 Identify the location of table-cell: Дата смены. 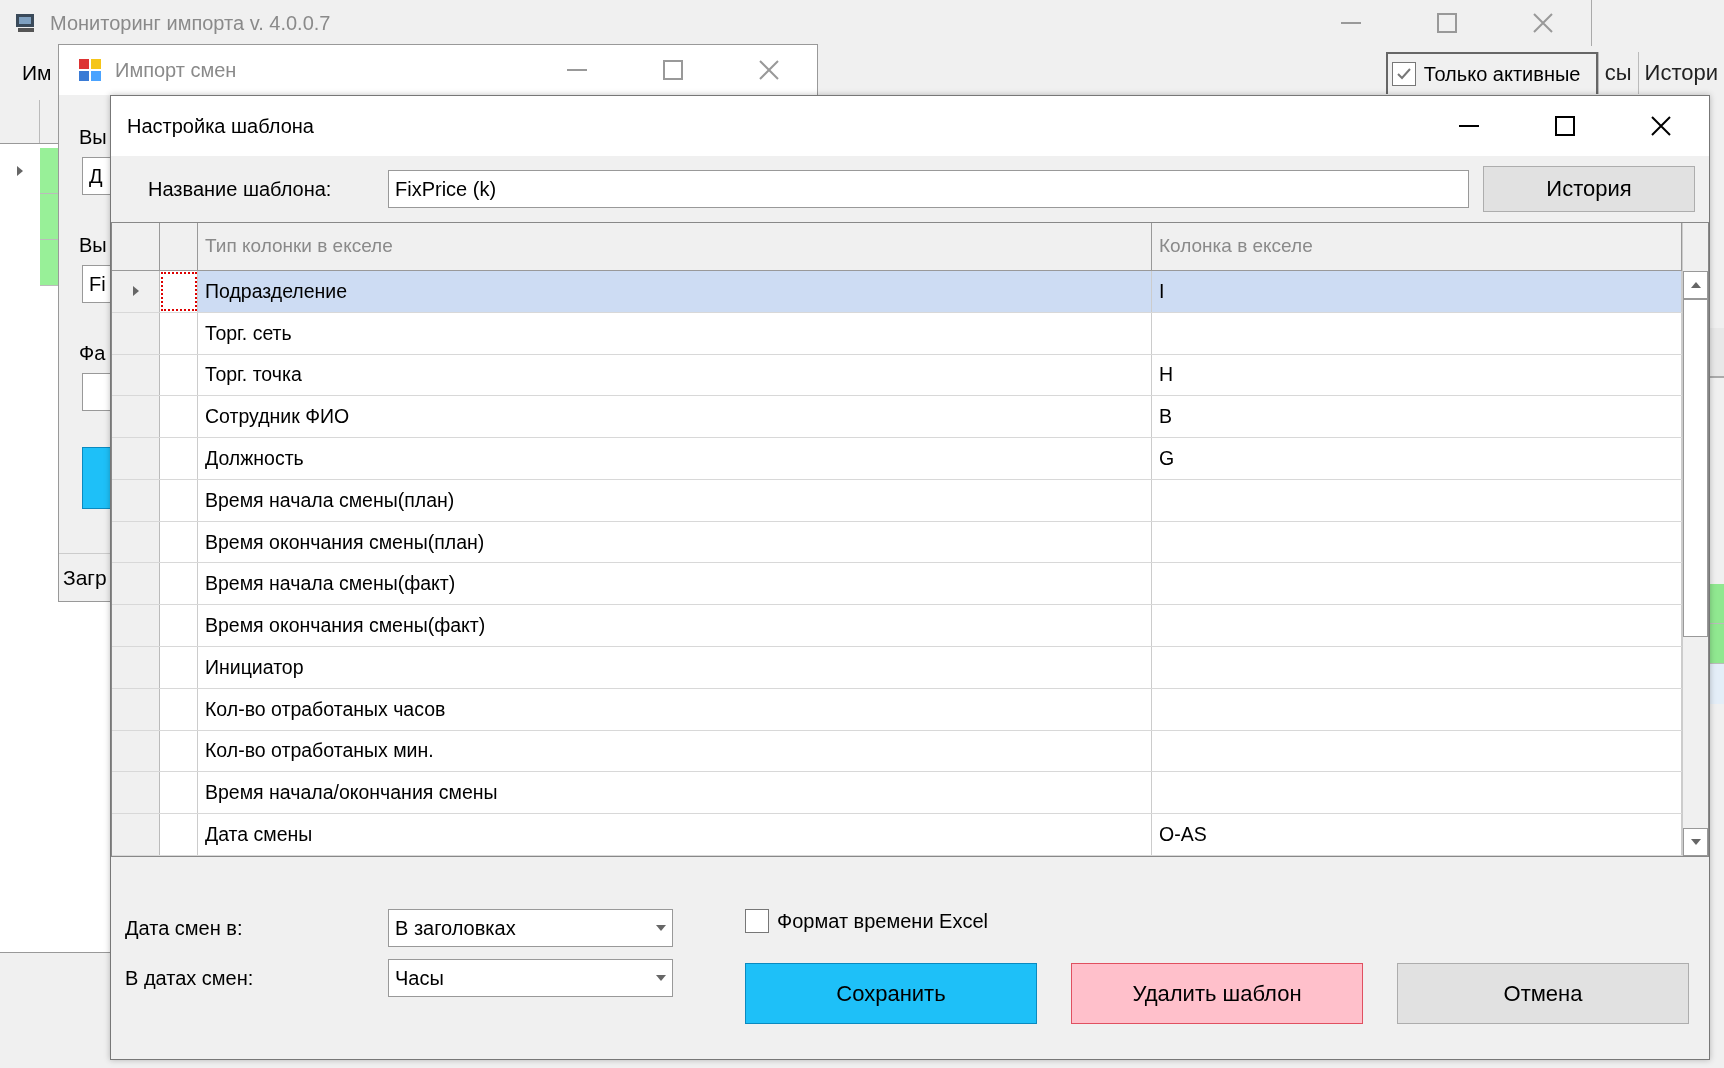
(675, 834).